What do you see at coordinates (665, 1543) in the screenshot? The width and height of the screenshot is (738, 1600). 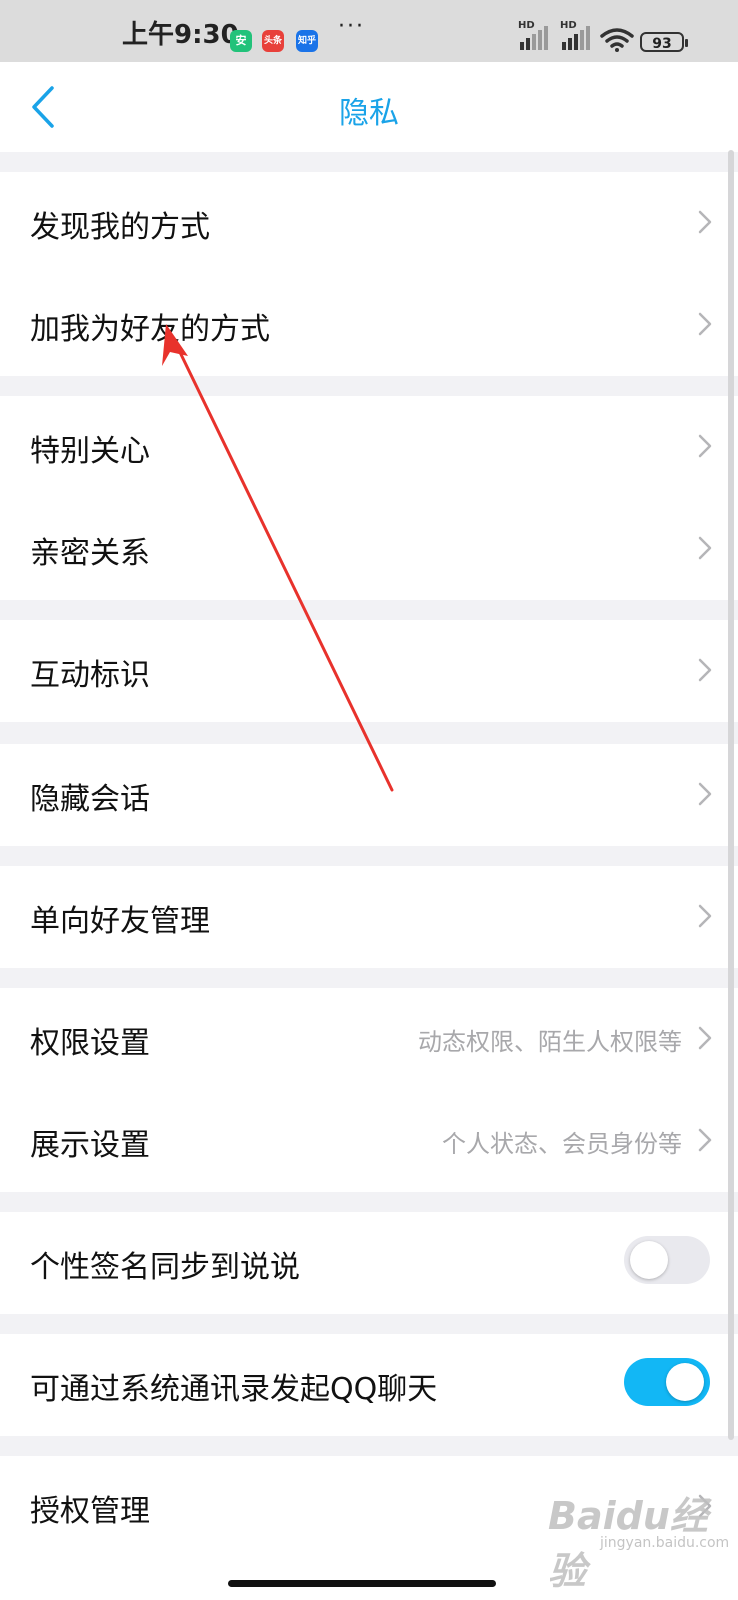 I see `baidu-watermark-url: jingyan.baidu.com` at bounding box center [665, 1543].